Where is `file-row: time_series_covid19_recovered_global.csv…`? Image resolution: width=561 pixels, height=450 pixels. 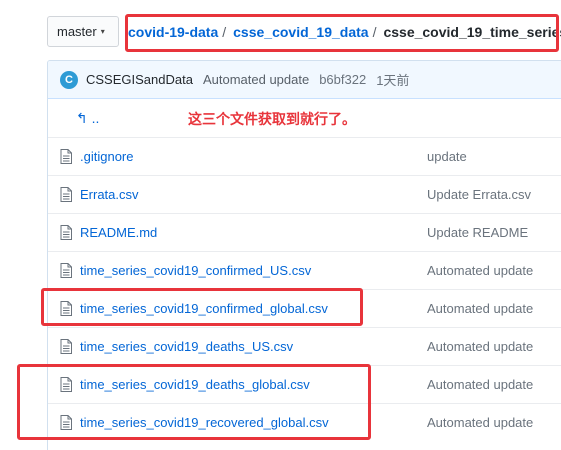
file-row: time_series_covid19_recovered_global.csv… is located at coordinates (304, 422).